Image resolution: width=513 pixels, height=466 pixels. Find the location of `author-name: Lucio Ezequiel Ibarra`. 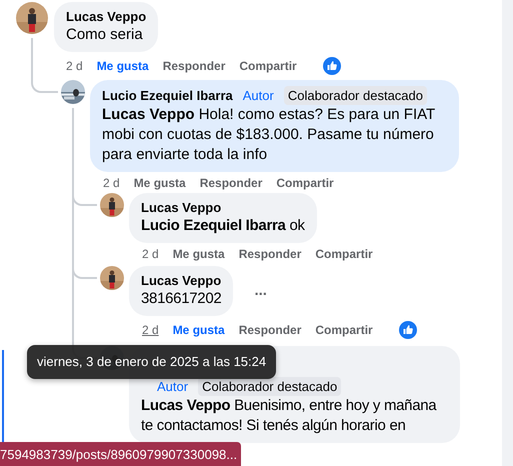

author-name: Lucio Ezequiel Ibarra is located at coordinates (167, 95).